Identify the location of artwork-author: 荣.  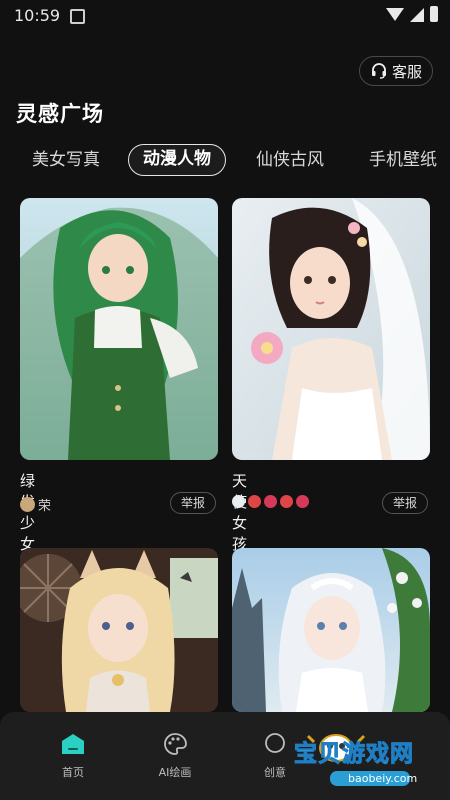
(35, 504).